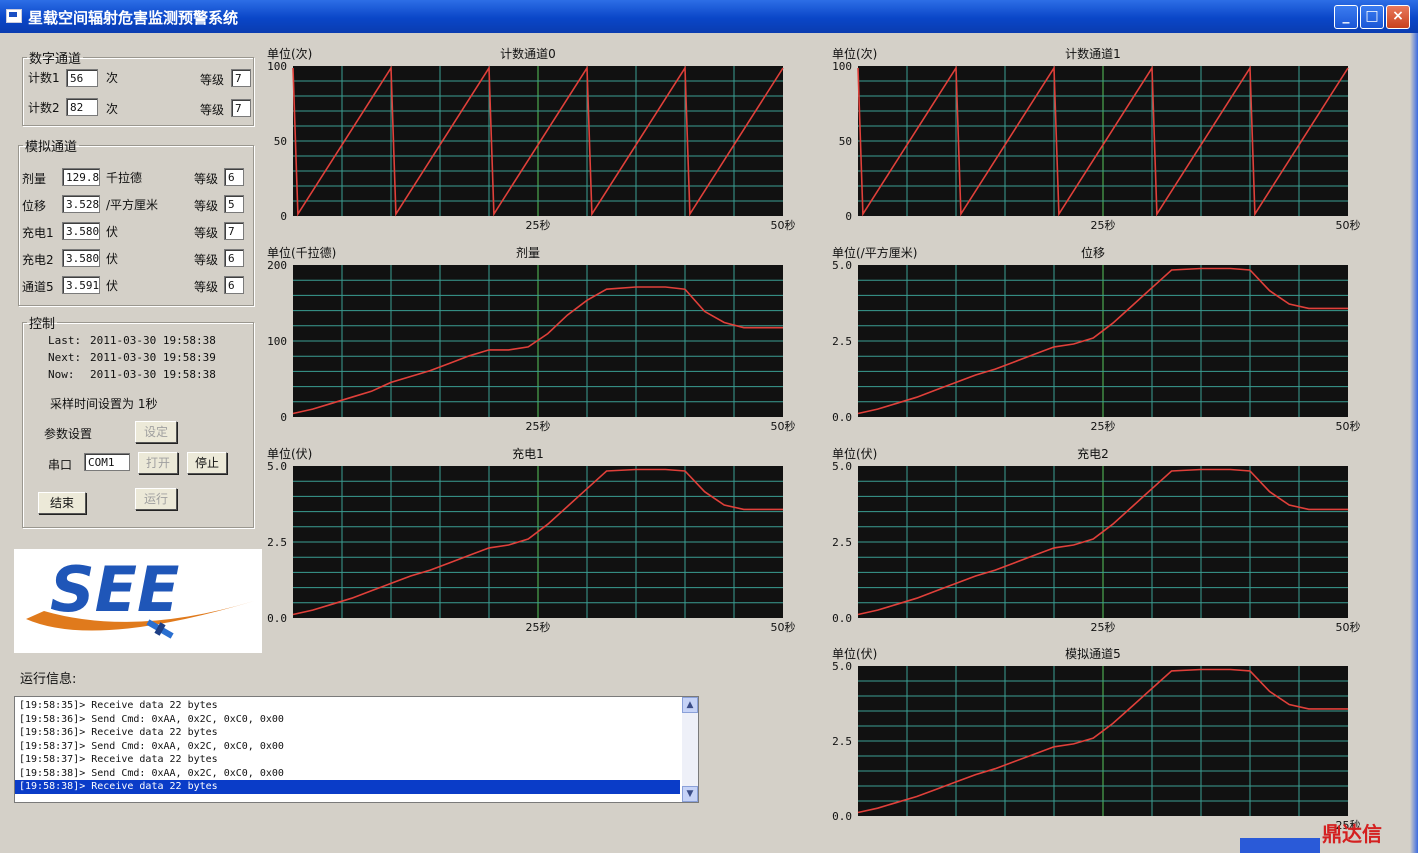 The image size is (1418, 853). Describe the element at coordinates (280, 141) in the screenshot. I see `chart-0-ytick-label: 50` at that location.